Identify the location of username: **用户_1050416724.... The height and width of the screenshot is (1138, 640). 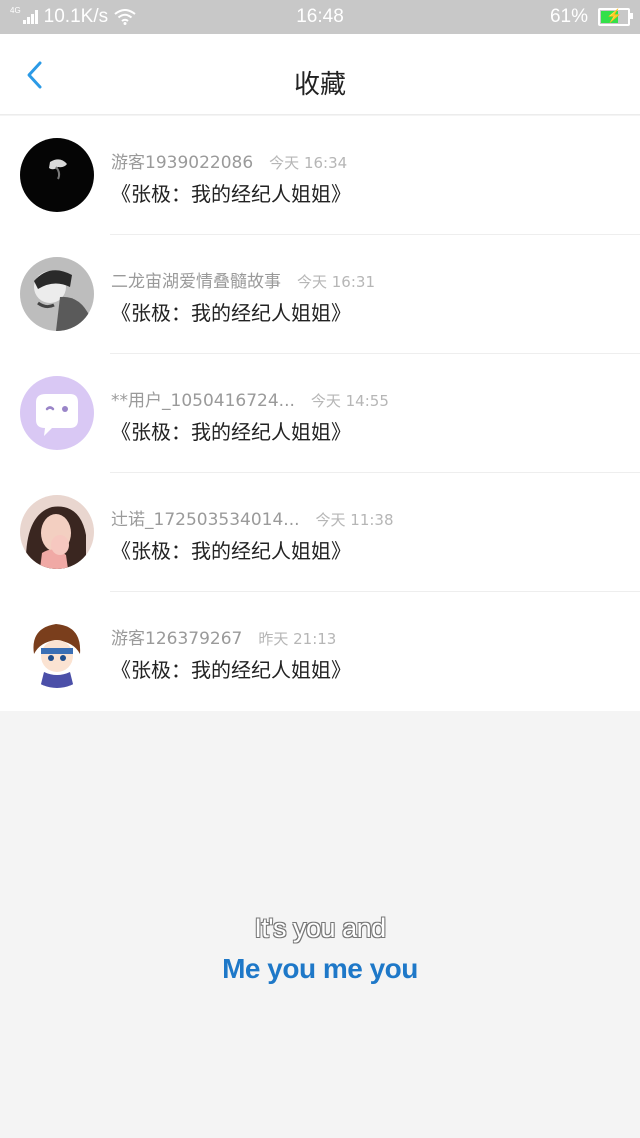
(203, 401).